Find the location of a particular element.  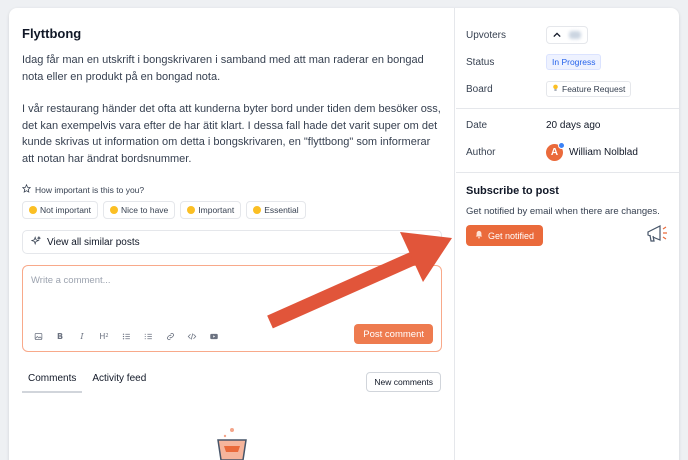

post-comment-button: Post comment is located at coordinates (393, 334).